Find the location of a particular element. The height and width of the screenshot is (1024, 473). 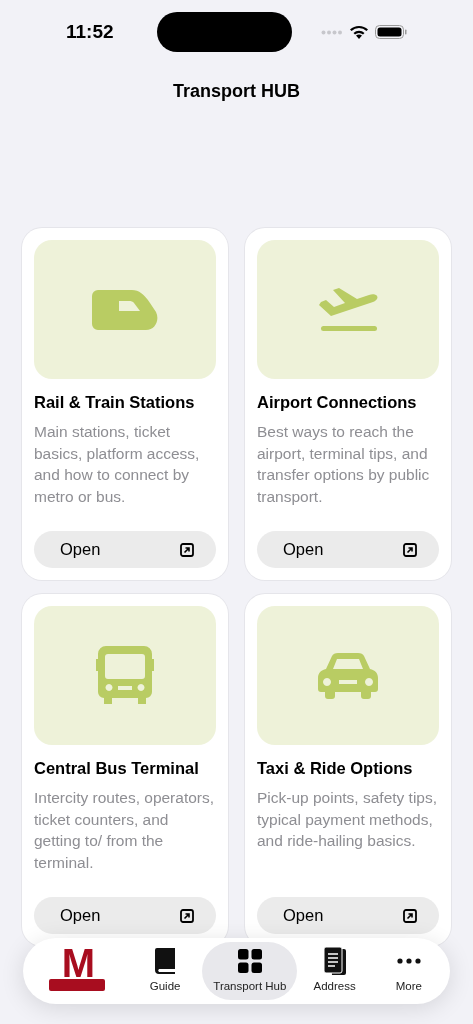

tab-item: Guide is located at coordinates (165, 971).